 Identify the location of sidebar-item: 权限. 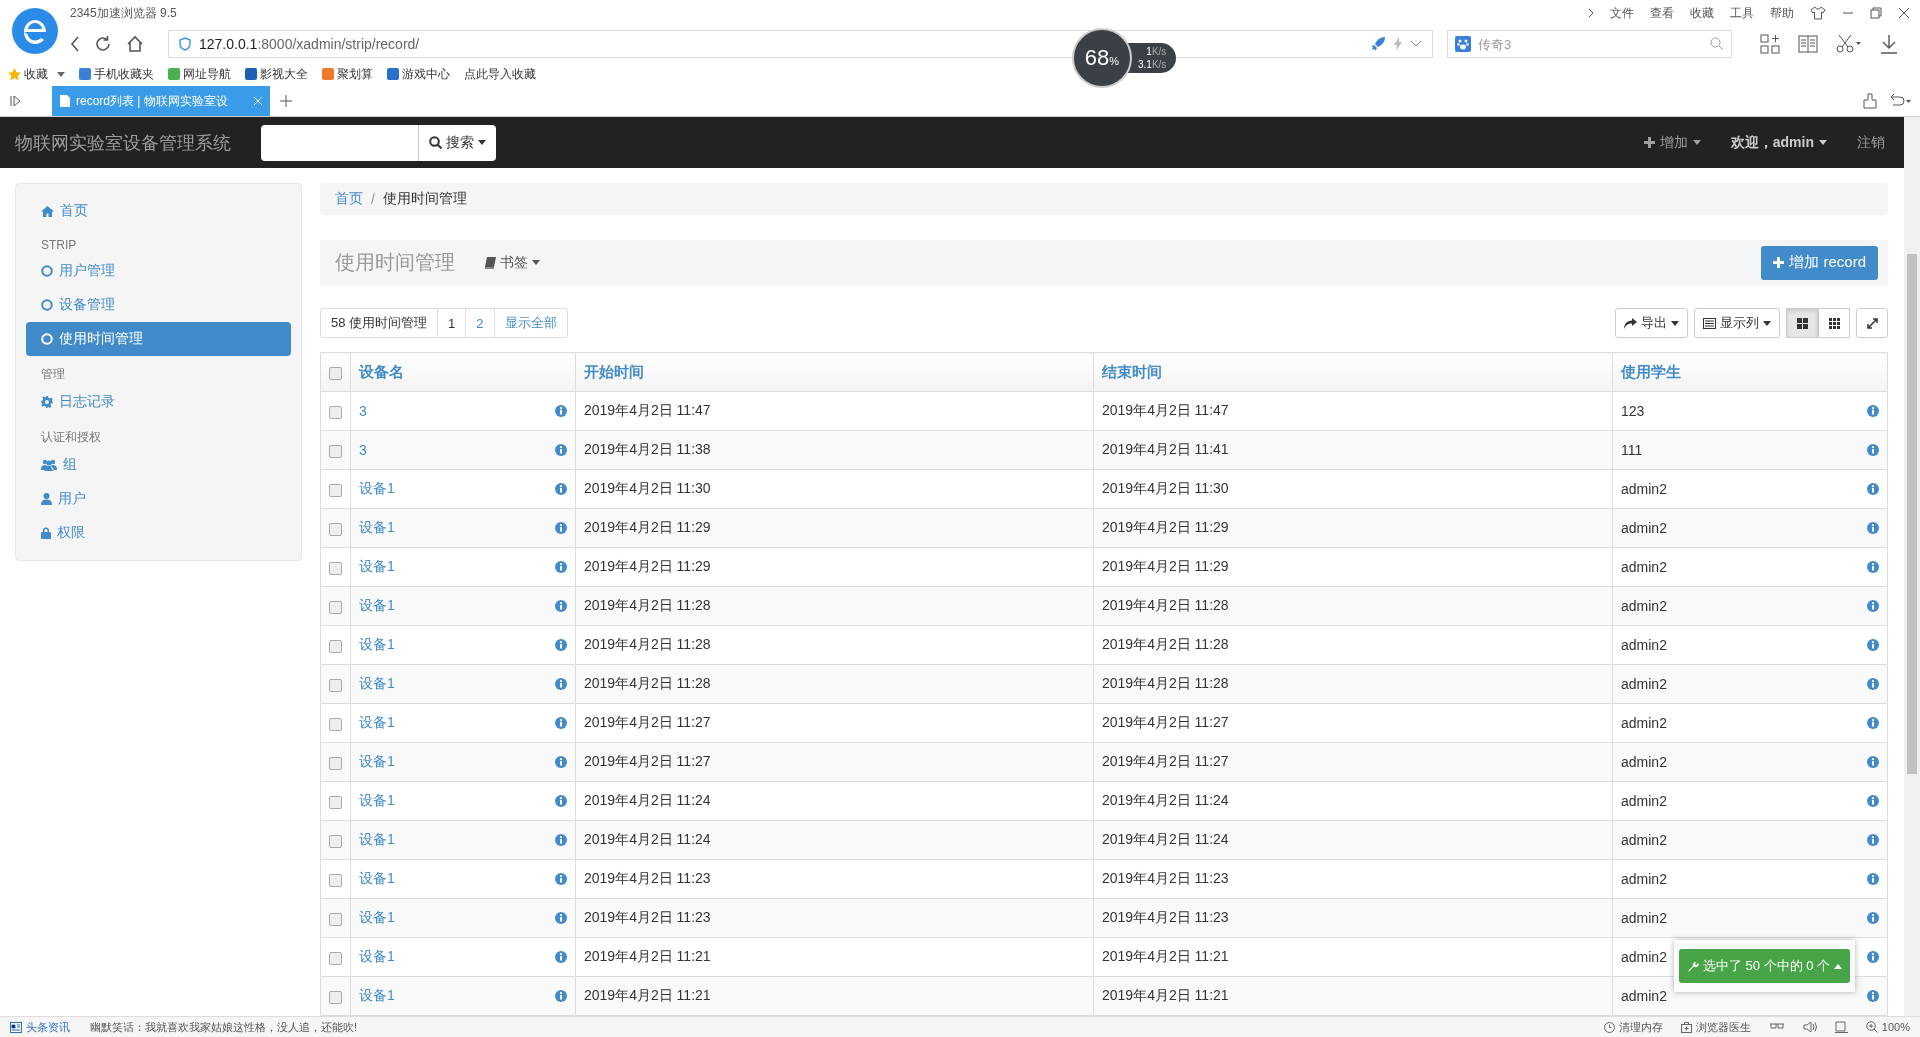
(158, 533).